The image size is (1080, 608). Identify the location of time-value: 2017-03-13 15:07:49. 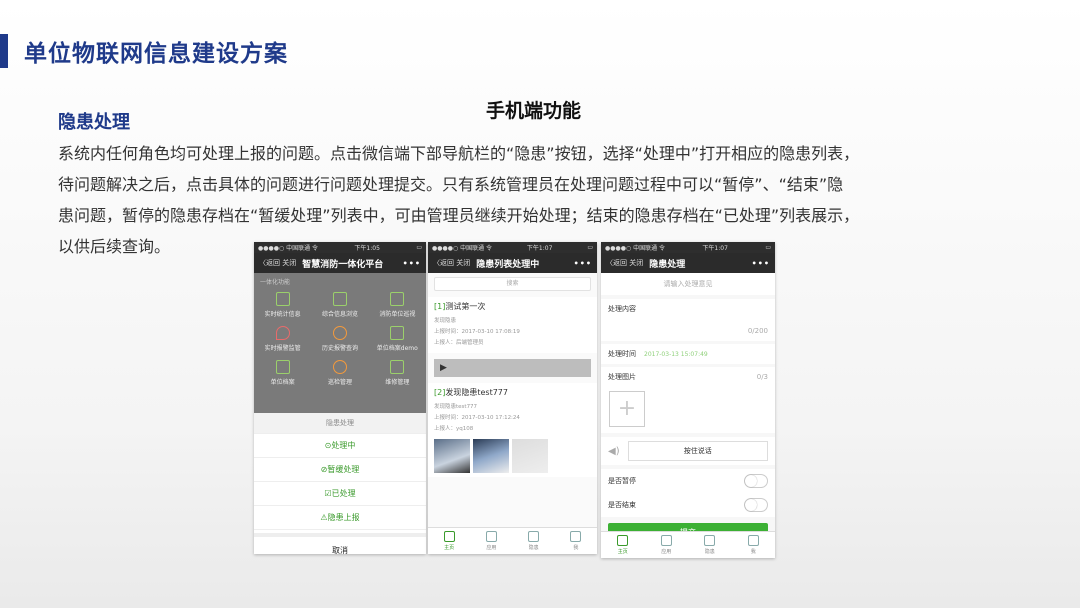
(706, 354).